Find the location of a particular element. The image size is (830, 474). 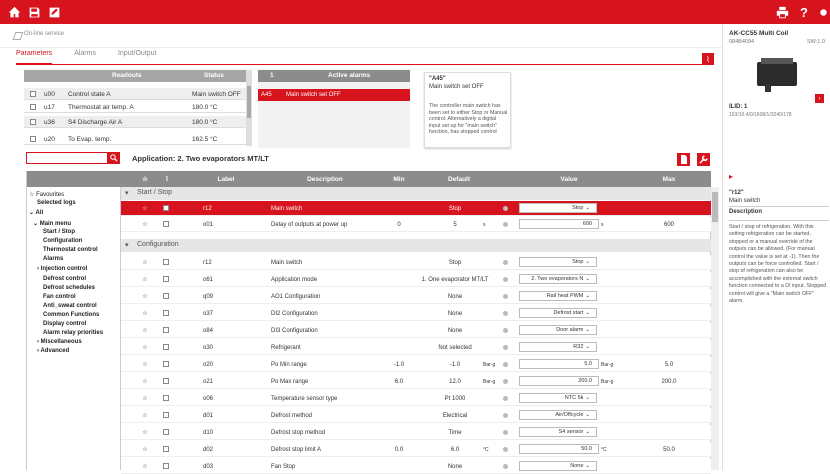

value-dropdown: 2. Two evaporators N ⌄ is located at coordinates (558, 279).